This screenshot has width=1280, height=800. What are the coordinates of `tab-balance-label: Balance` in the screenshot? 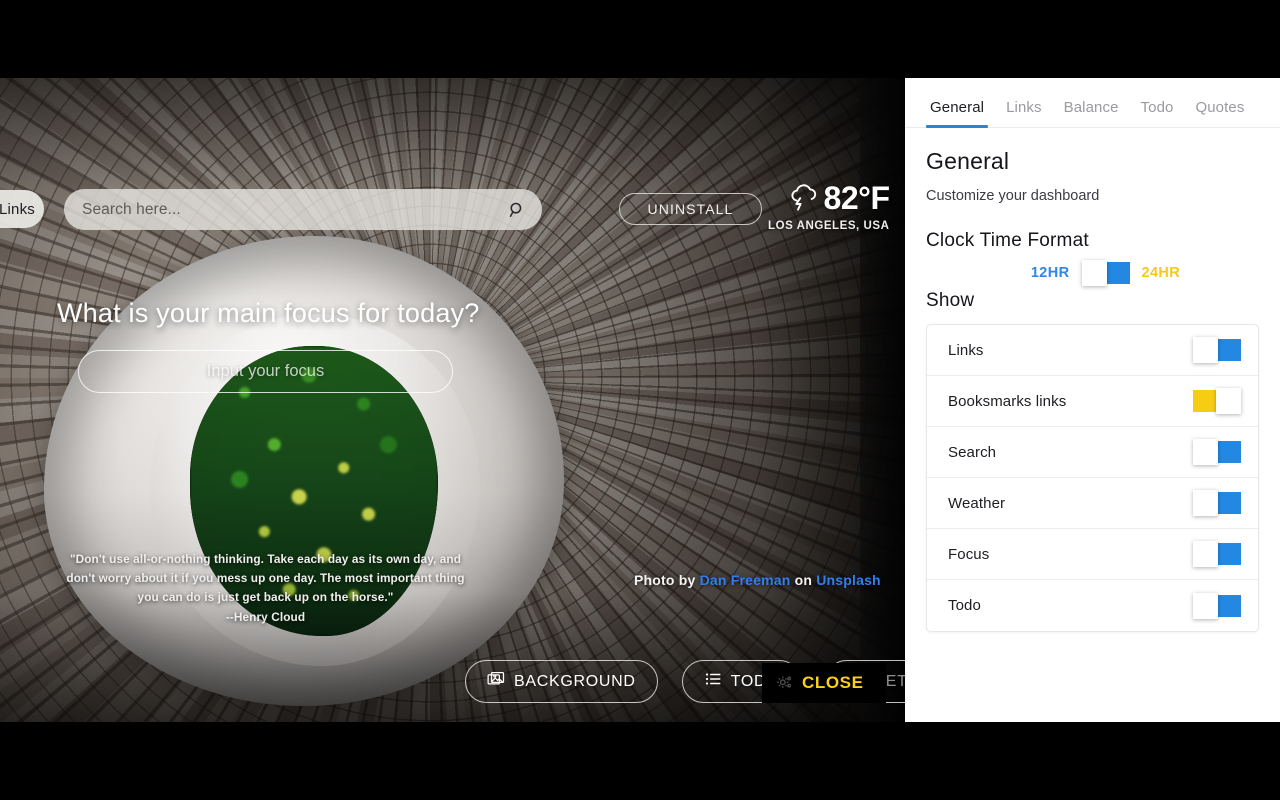 It's located at (1091, 107).